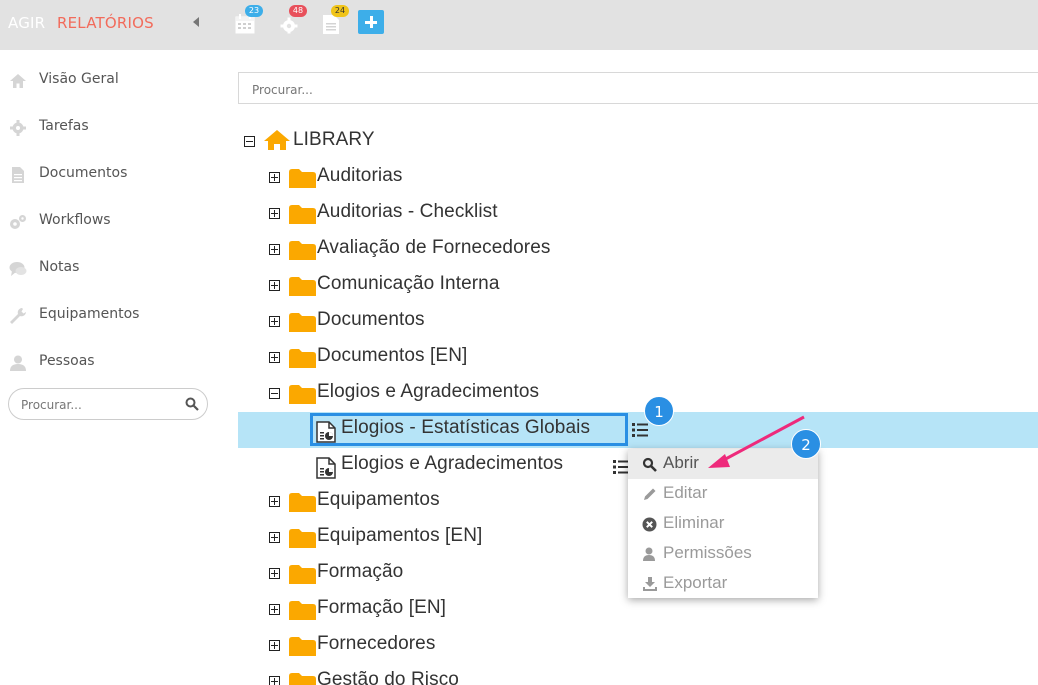 Image resolution: width=1038 pixels, height=685 pixels. I want to click on sidebar-item-tarefas: Tarefas, so click(114, 127).